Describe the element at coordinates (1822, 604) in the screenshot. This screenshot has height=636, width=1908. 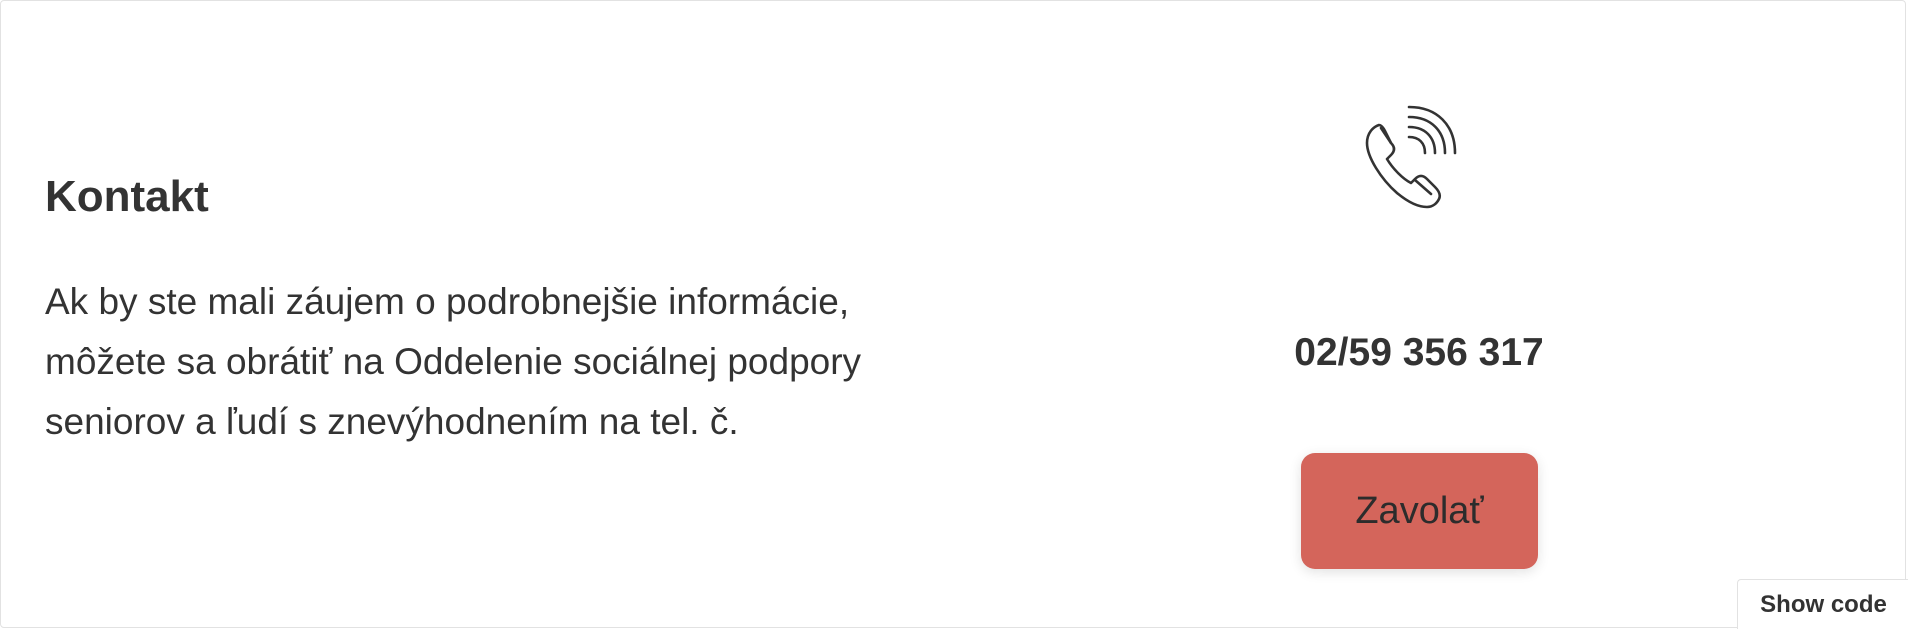
I see `show-code-button: Show code` at that location.